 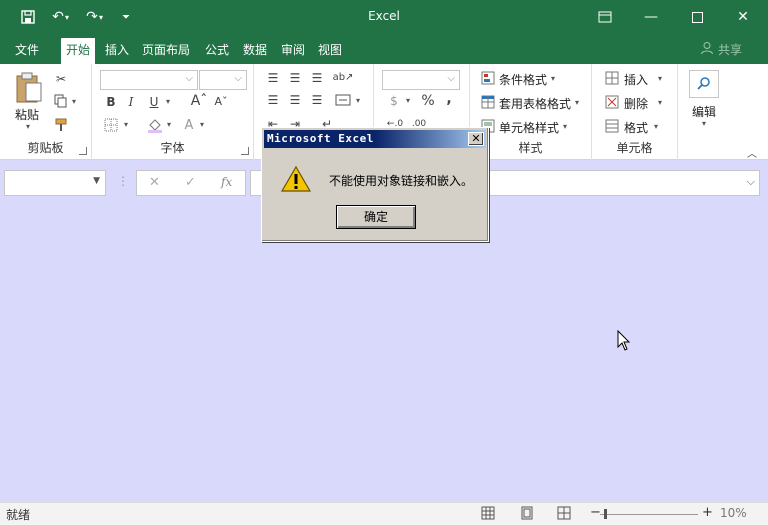 I want to click on expand-formula-icon: ⌵, so click(x=751, y=182).